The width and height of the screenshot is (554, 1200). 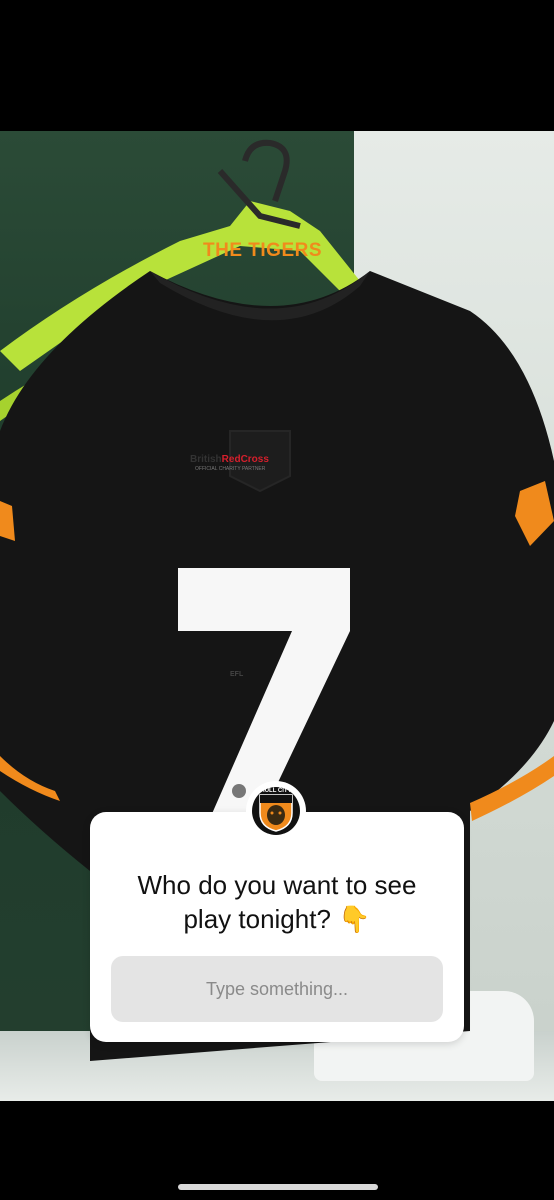 What do you see at coordinates (276, 811) in the screenshot?
I see `club-crest-icon` at bounding box center [276, 811].